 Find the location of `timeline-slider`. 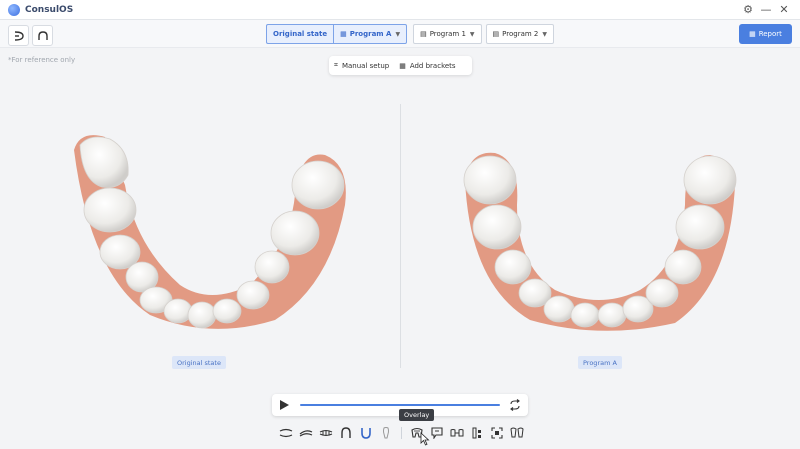

timeline-slider is located at coordinates (400, 405).